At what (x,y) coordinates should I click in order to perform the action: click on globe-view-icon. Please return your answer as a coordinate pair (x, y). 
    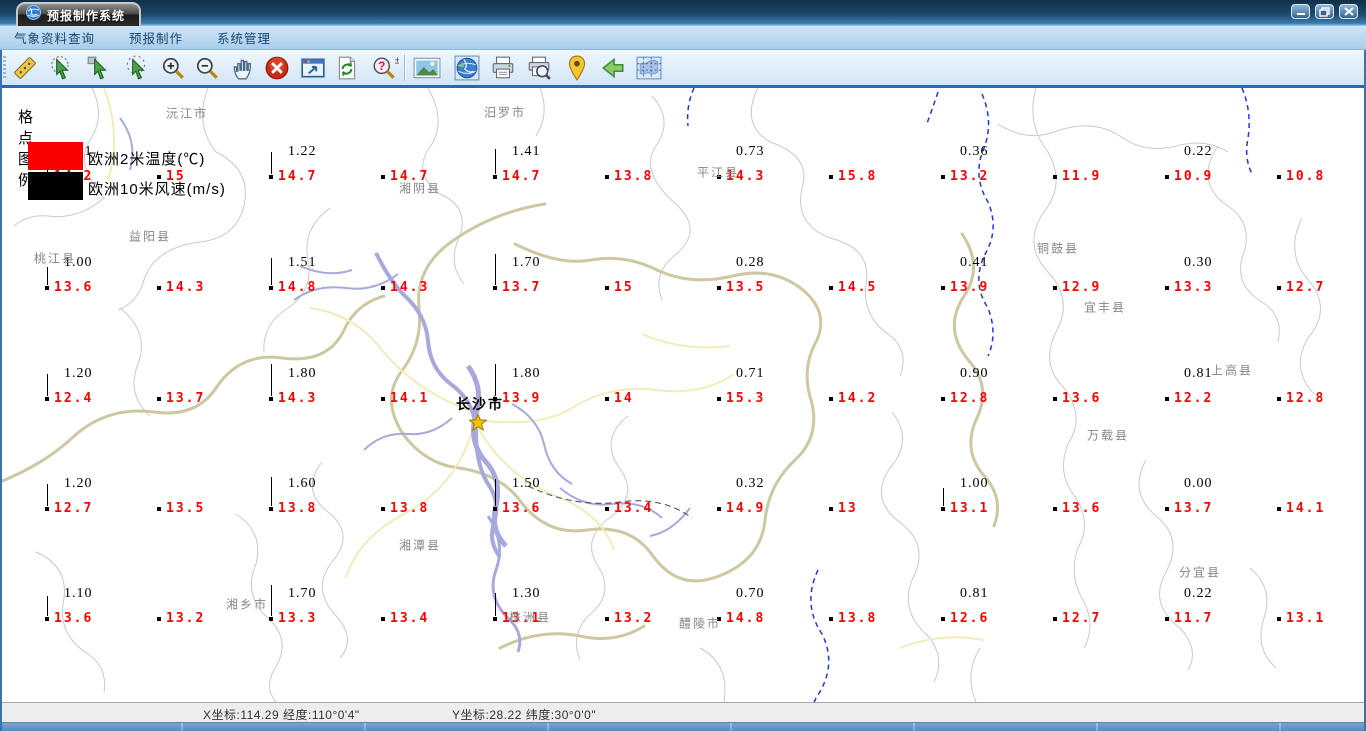
    Looking at the image, I should click on (467, 68).